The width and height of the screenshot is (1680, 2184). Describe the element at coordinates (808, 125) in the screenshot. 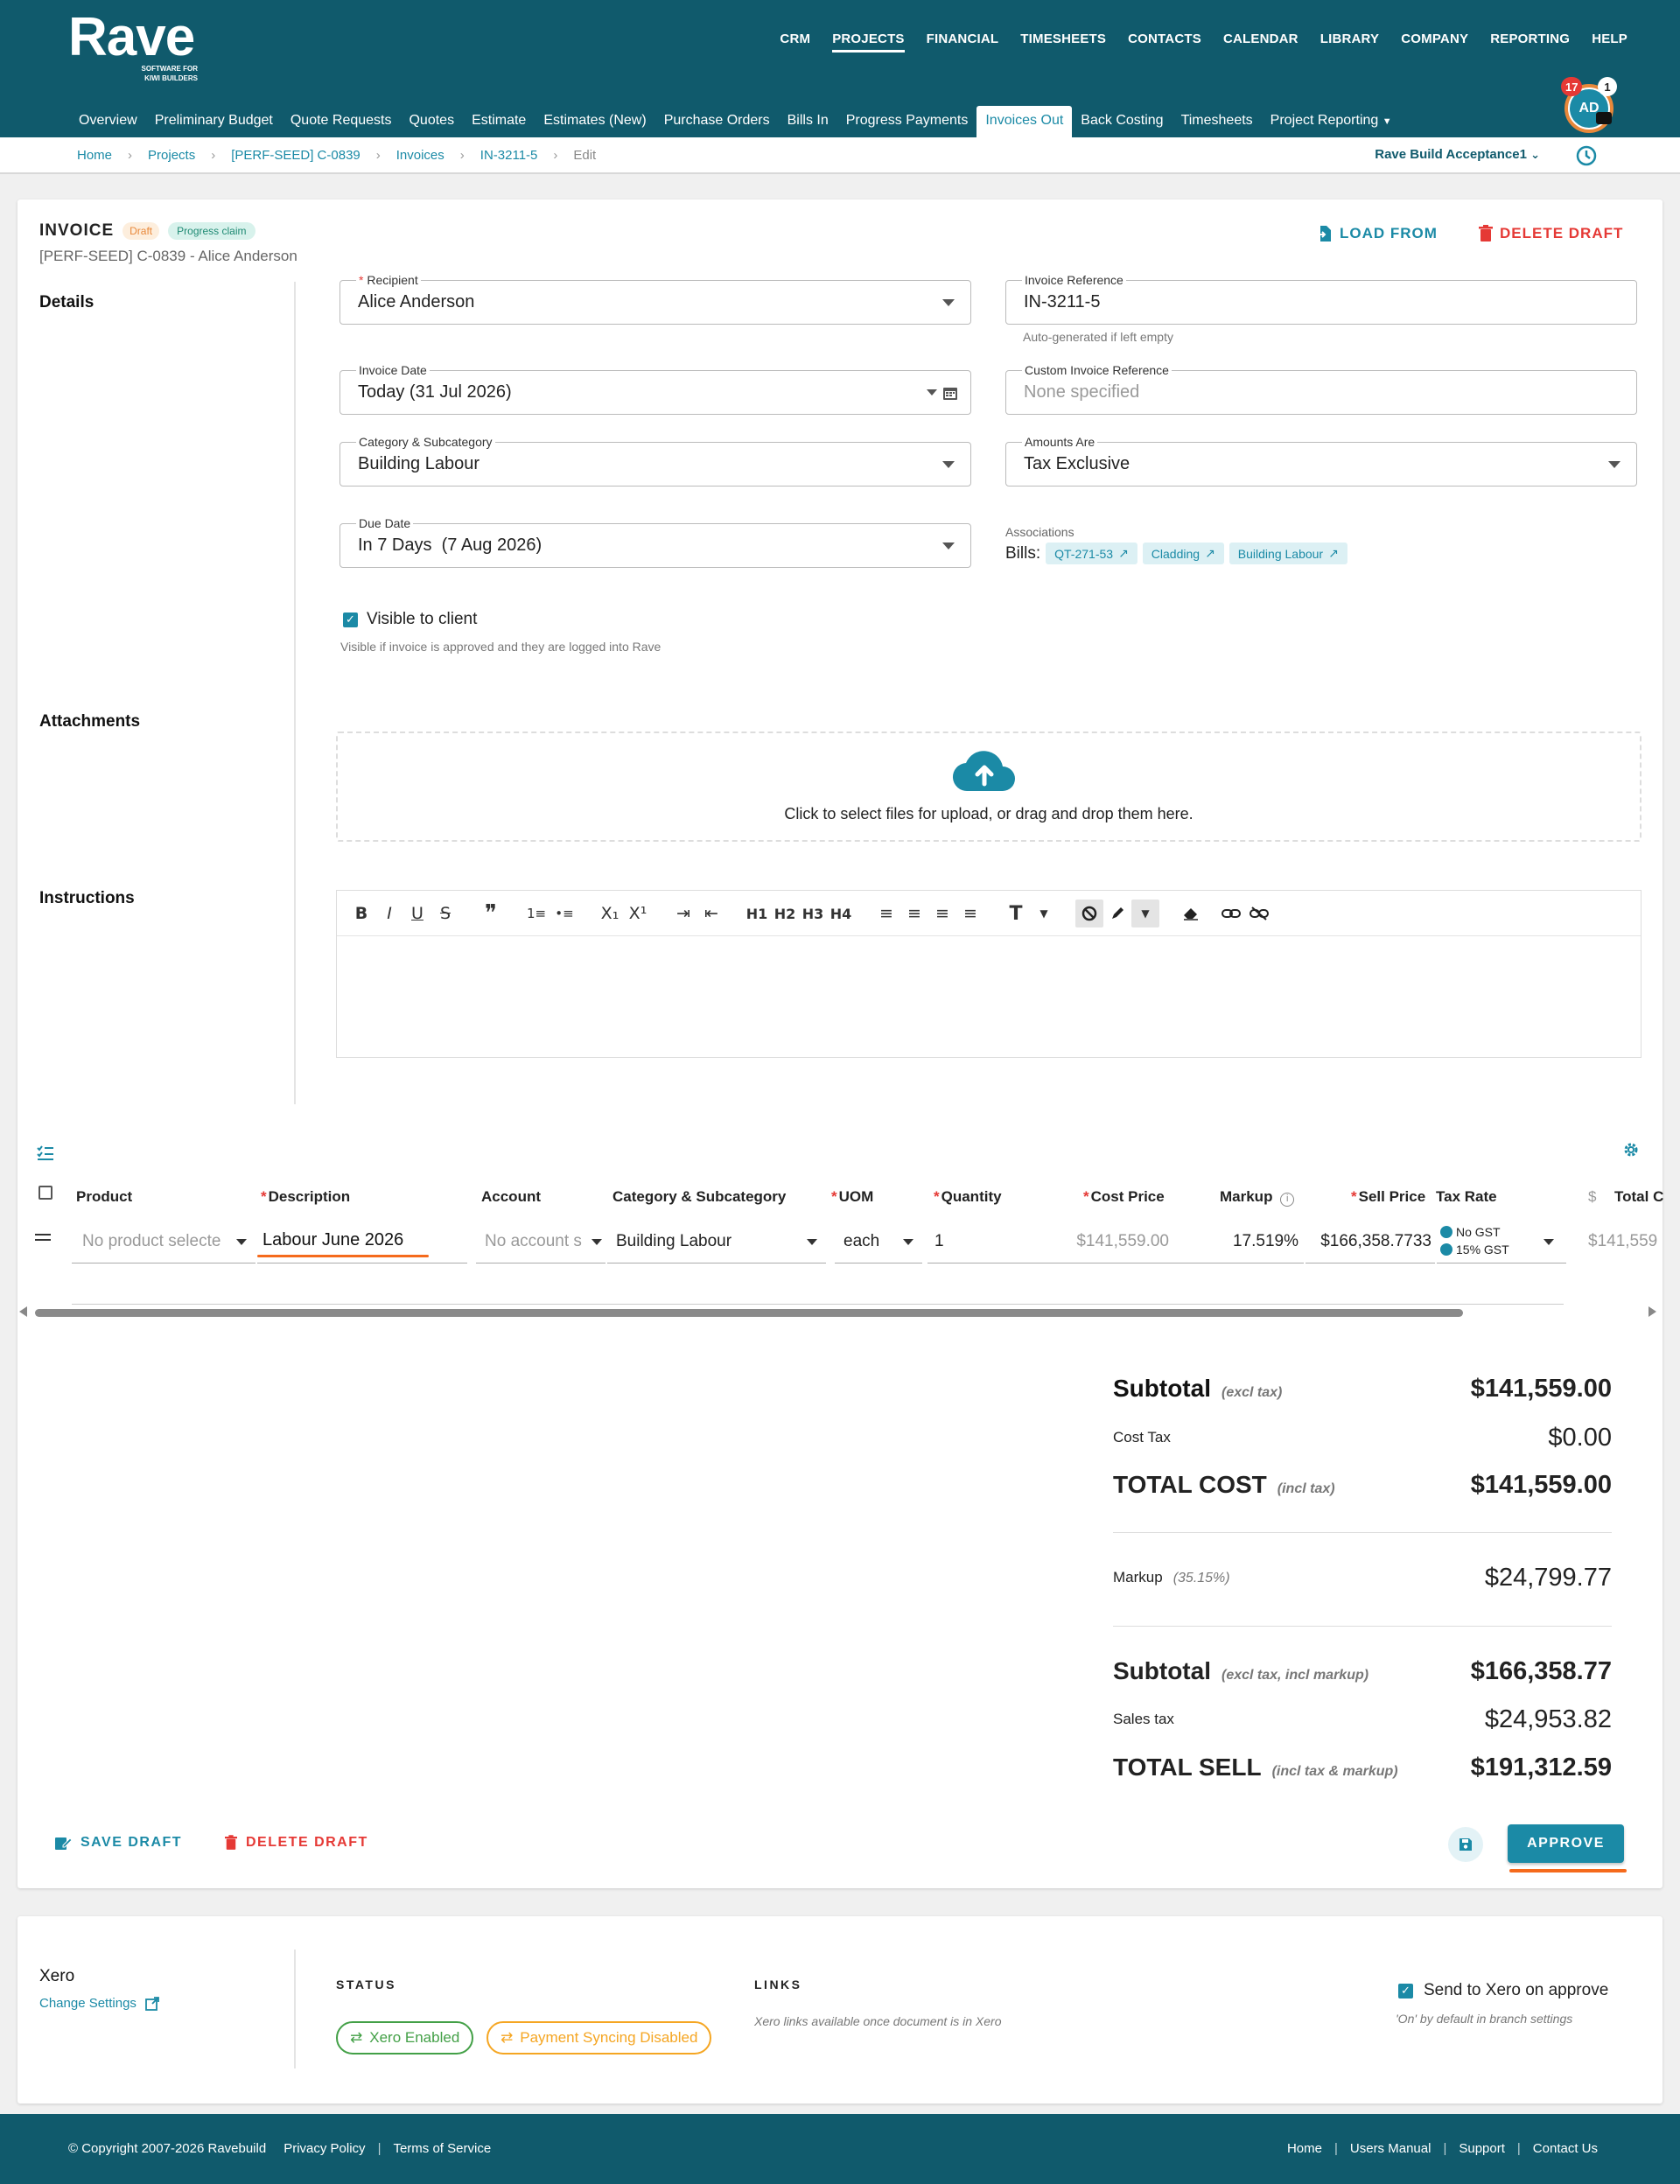

I see `tab-bills-in: Bills In` at that location.